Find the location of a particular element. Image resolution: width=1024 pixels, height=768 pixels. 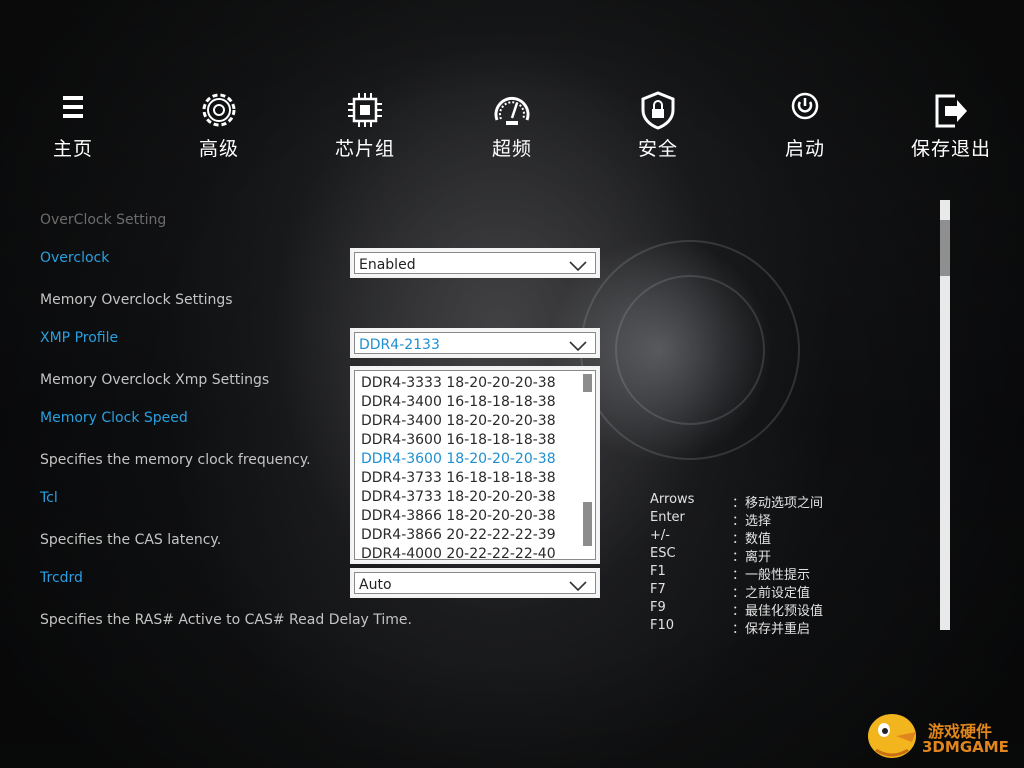

xmp-profile-label: XMP Profile is located at coordinates (79, 338).